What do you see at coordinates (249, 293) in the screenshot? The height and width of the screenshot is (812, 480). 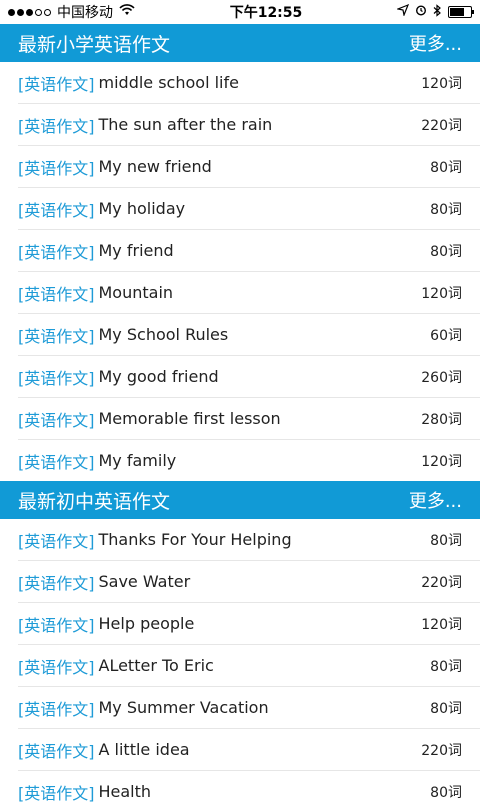 I see `essay-row: [英语作文] Mountain 120词` at bounding box center [249, 293].